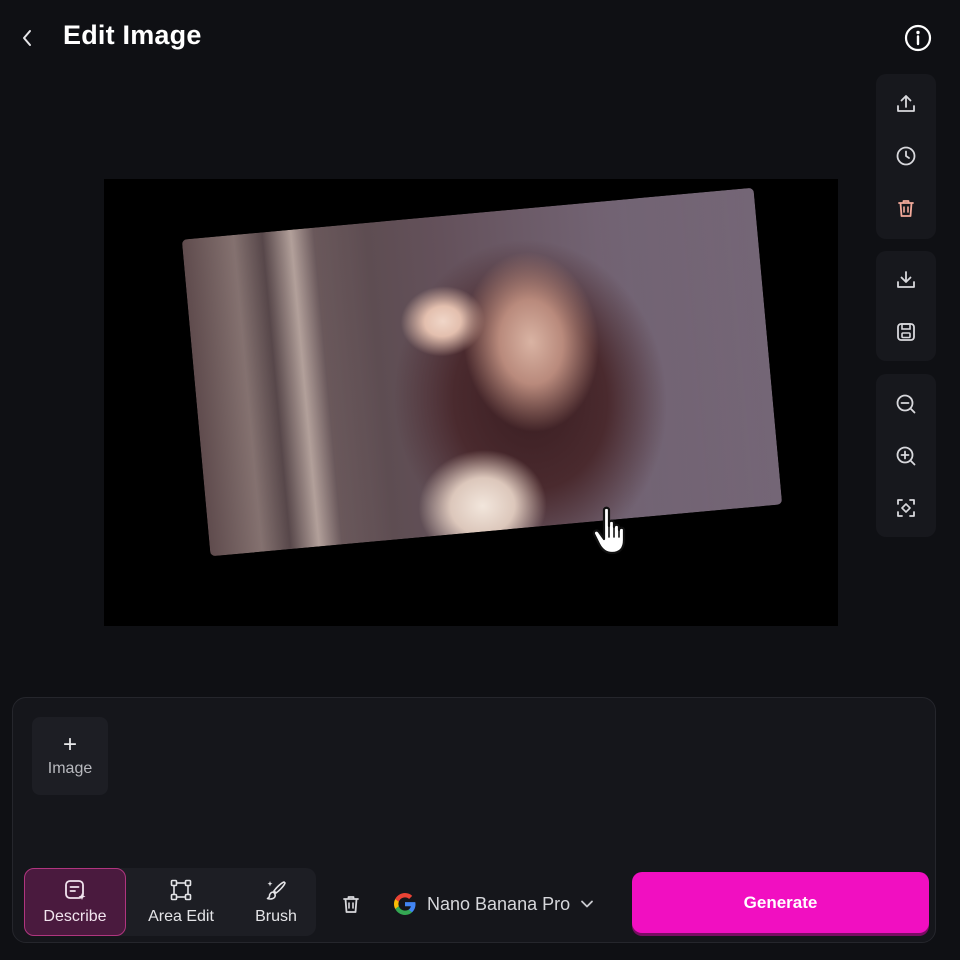 The height and width of the screenshot is (960, 960). What do you see at coordinates (499, 903) in the screenshot?
I see `model-name: Nano Banana Pro` at bounding box center [499, 903].